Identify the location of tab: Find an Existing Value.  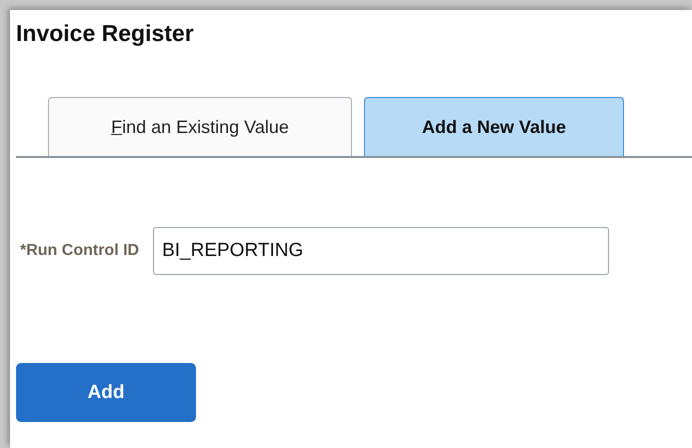
(200, 126).